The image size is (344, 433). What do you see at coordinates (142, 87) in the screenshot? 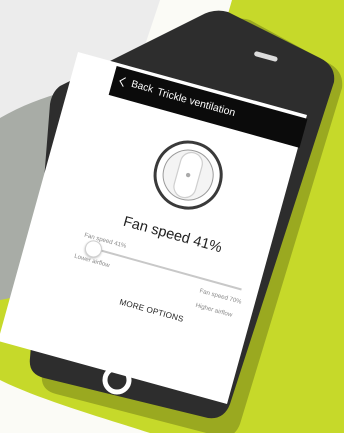
I see `back-label: Back` at bounding box center [142, 87].